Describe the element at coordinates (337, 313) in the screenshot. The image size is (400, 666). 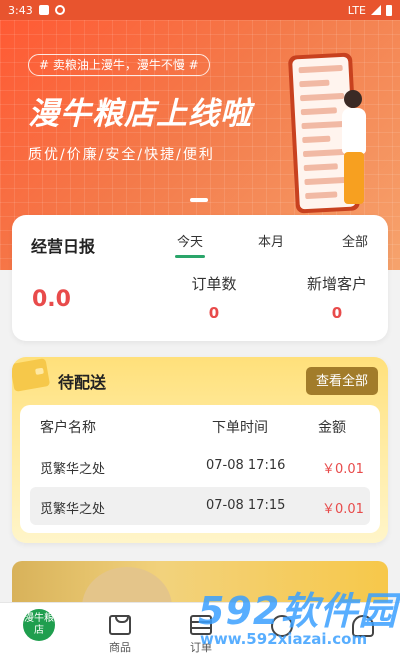
I see `new-customers-value: 0` at that location.